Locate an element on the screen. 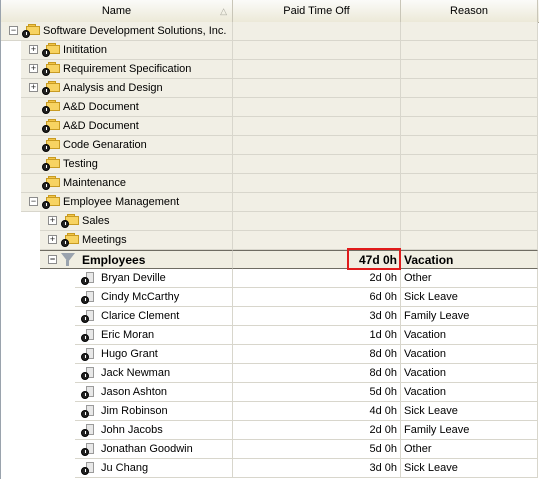  table-row-group: + Sales is located at coordinates (270, 221).